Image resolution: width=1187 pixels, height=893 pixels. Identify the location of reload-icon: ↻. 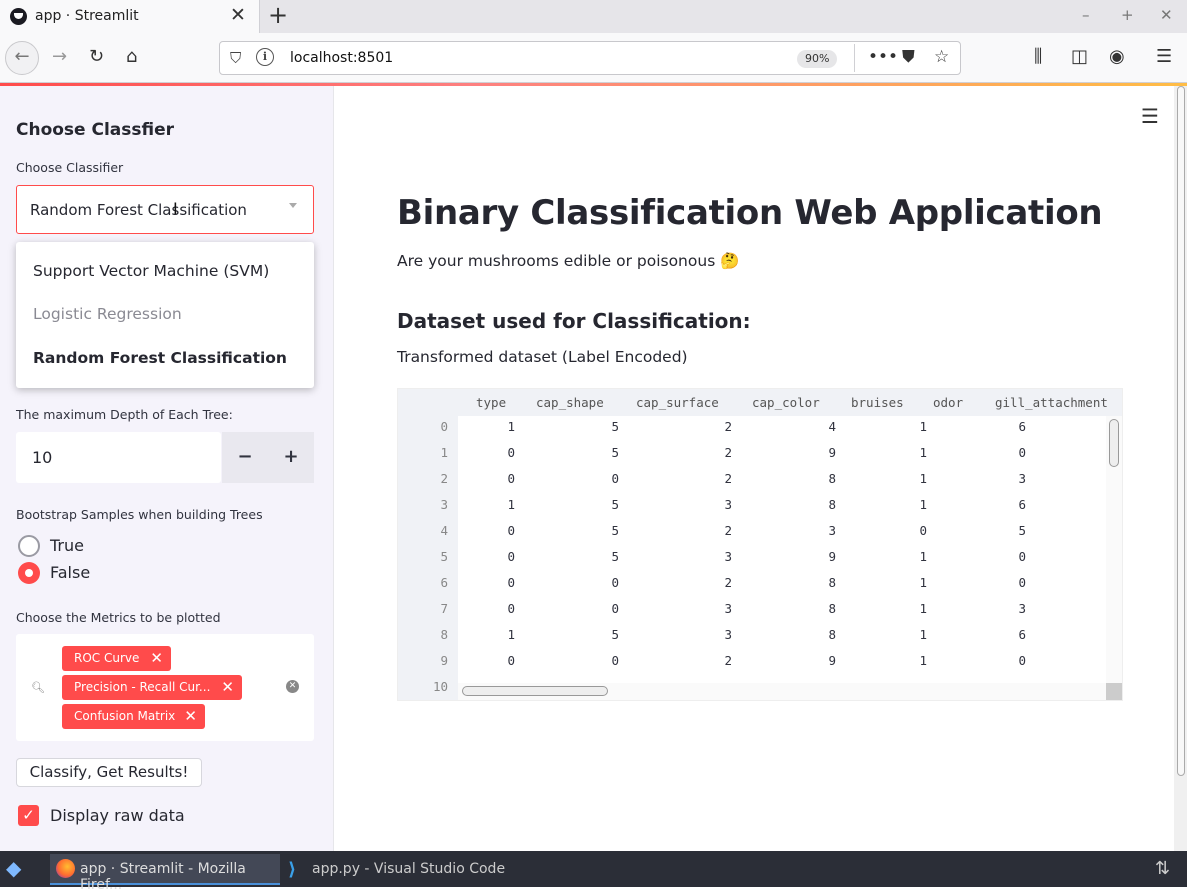
(96, 56).